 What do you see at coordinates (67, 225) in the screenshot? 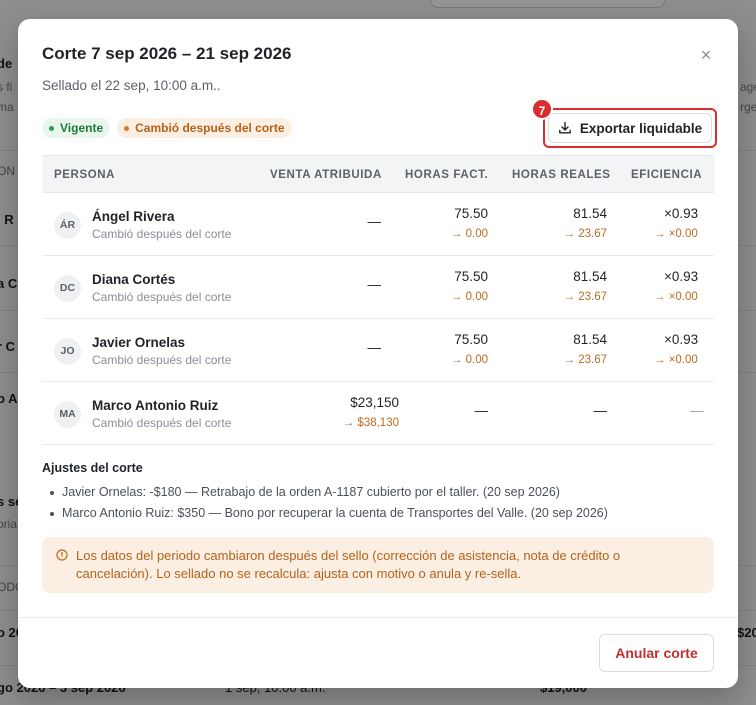
I see `avatar: ÁR` at bounding box center [67, 225].